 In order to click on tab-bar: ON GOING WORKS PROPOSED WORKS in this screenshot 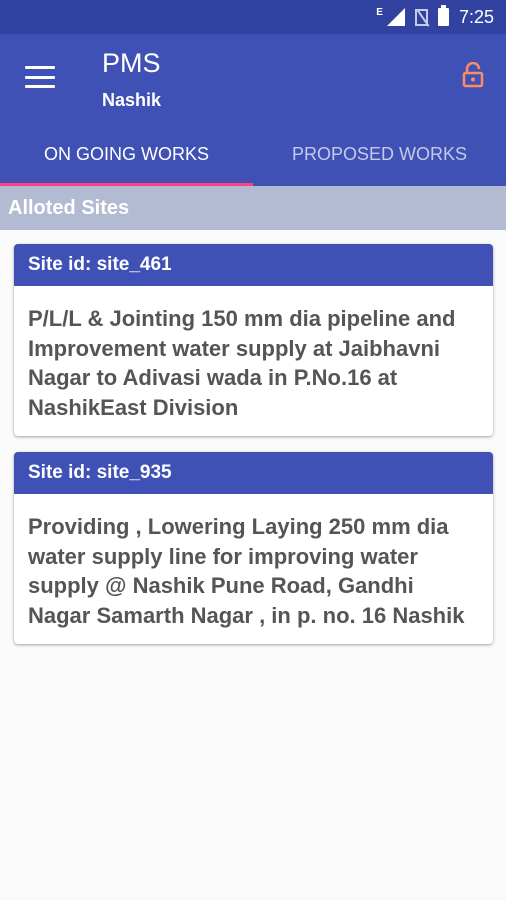, I will do `click(253, 154)`.